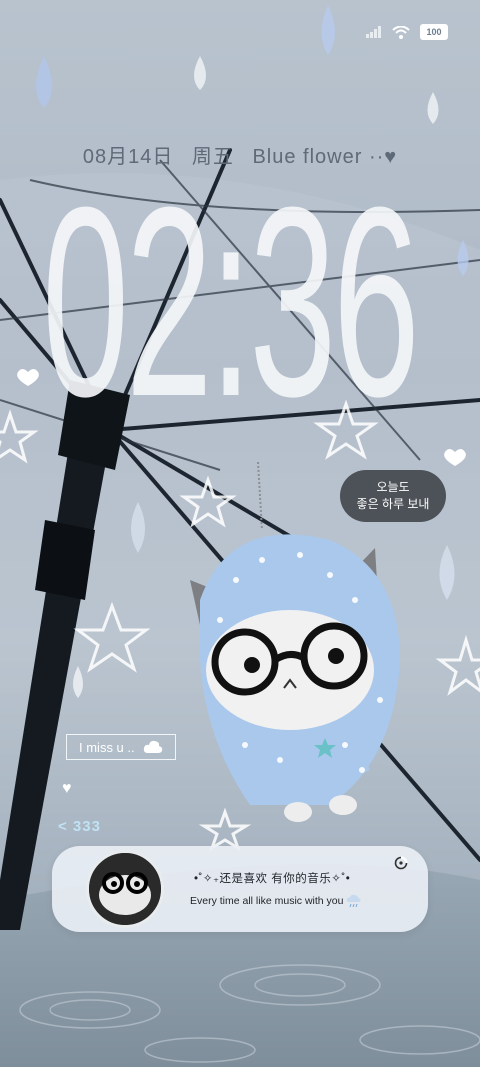 The image size is (480, 1067). What do you see at coordinates (249, 1013) in the screenshot?
I see `water-ripples` at bounding box center [249, 1013].